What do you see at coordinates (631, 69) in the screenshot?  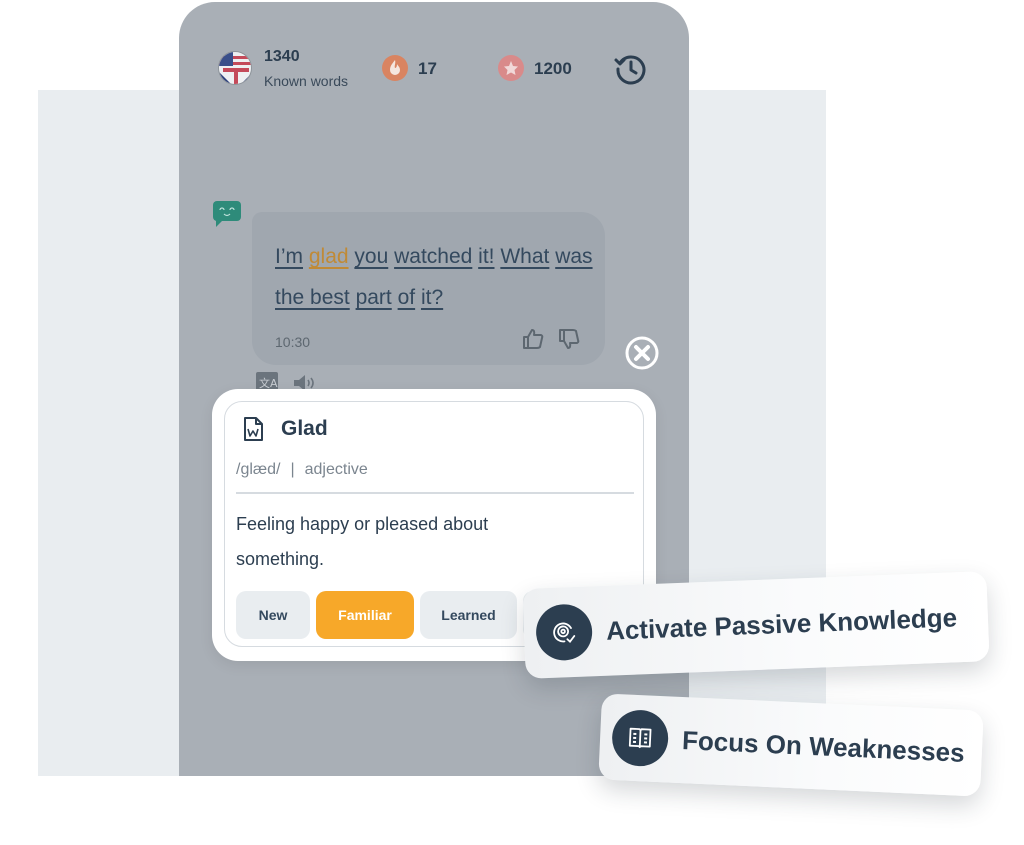 I see `history-clock-icon` at bounding box center [631, 69].